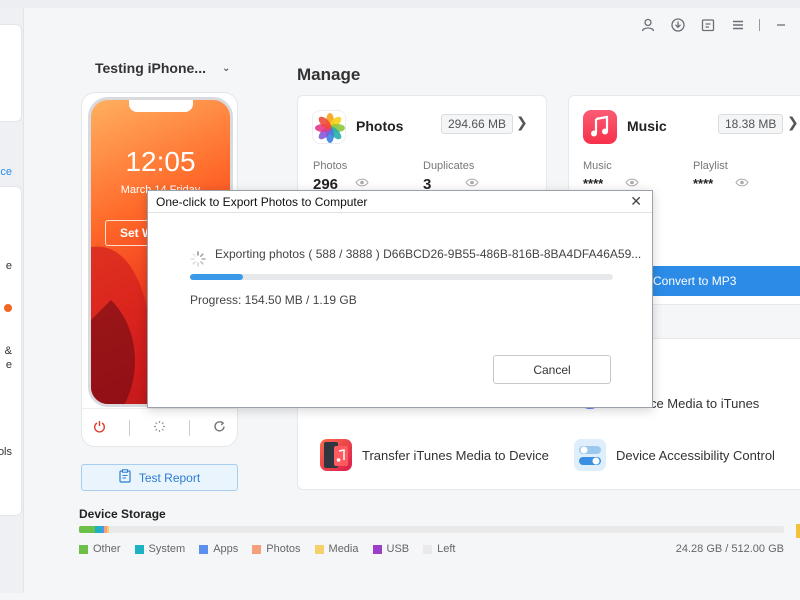 This screenshot has height=600, width=800. What do you see at coordinates (11, 73) in the screenshot?
I see `sidebar-card-top` at bounding box center [11, 73].